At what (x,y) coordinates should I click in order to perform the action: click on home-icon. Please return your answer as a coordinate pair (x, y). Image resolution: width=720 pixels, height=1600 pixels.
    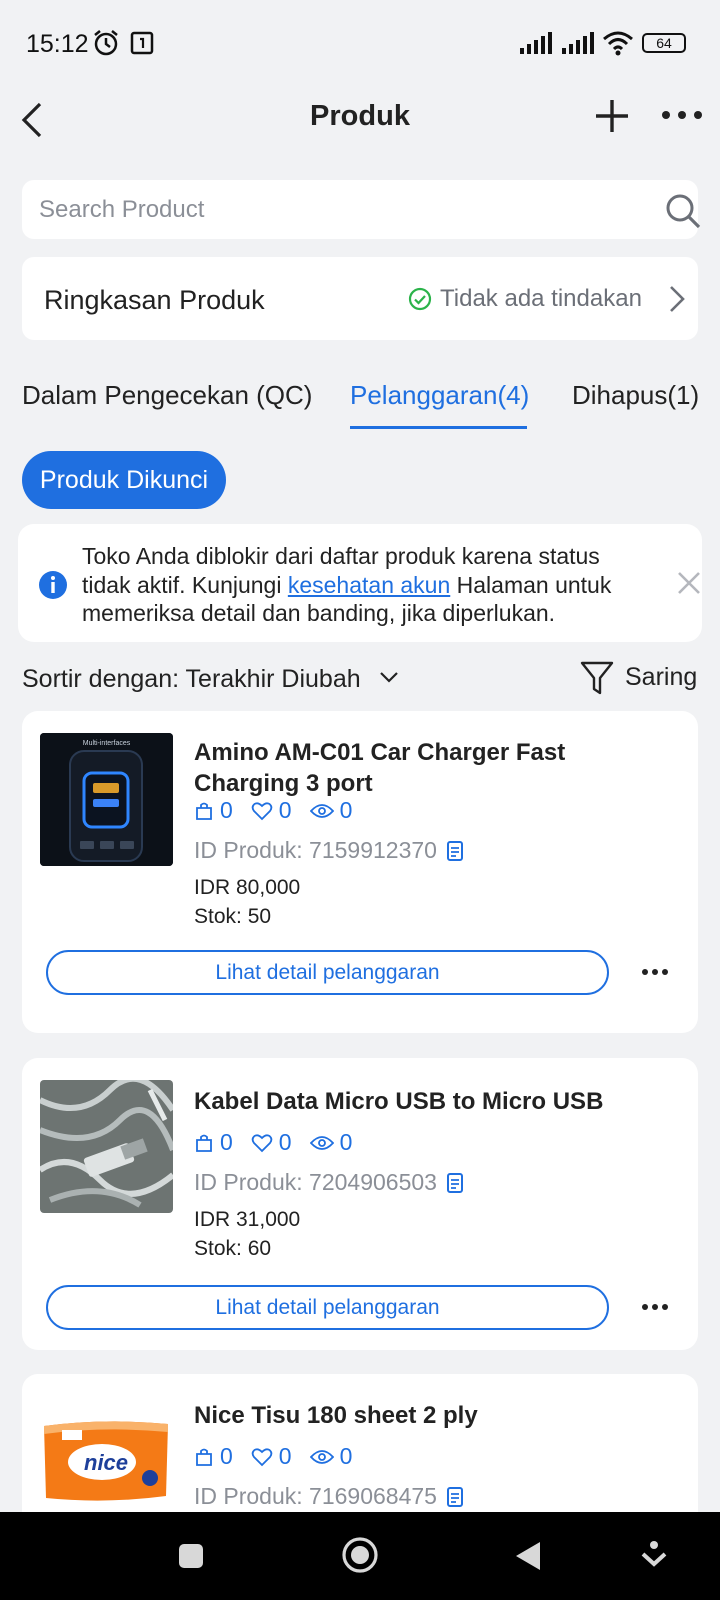
    Looking at the image, I should click on (360, 1555).